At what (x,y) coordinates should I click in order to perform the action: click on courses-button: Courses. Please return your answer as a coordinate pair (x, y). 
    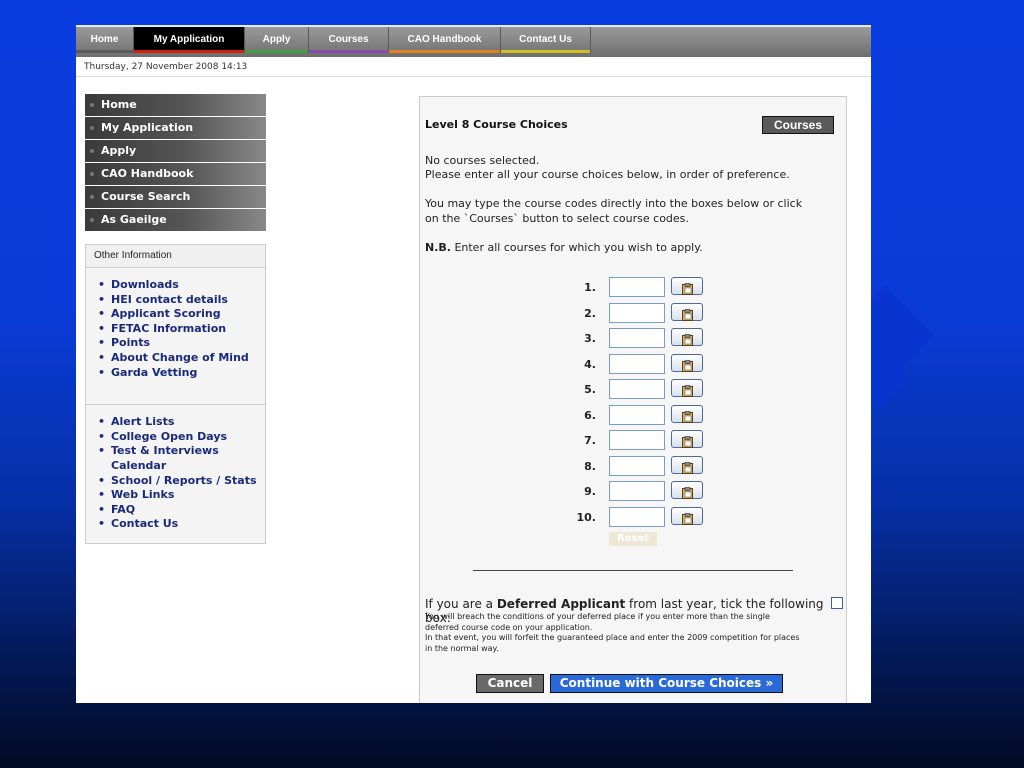
    Looking at the image, I should click on (798, 125).